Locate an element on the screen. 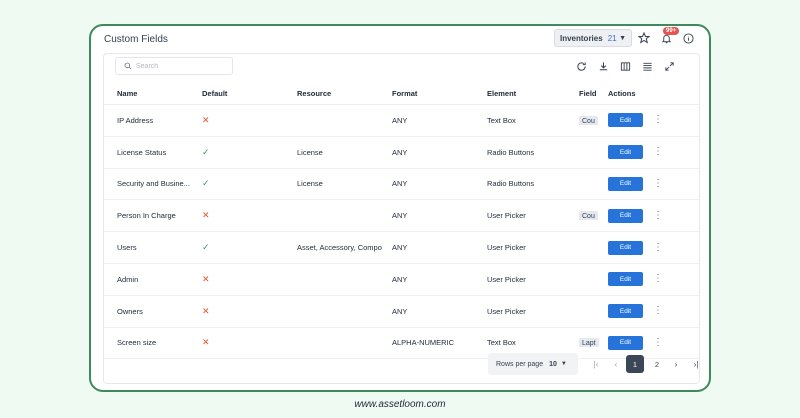  first-page-icon: |‹ is located at coordinates (596, 364).